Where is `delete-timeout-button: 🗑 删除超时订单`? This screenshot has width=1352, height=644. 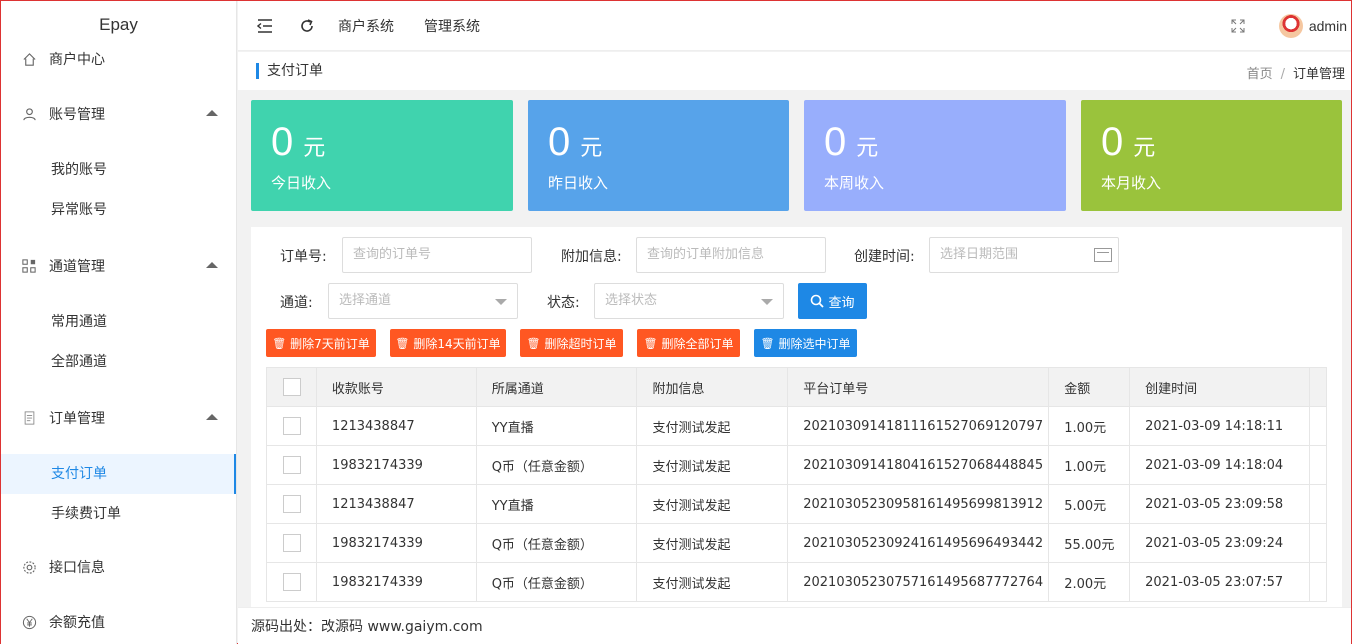 delete-timeout-button: 🗑 删除超时订单 is located at coordinates (571, 343).